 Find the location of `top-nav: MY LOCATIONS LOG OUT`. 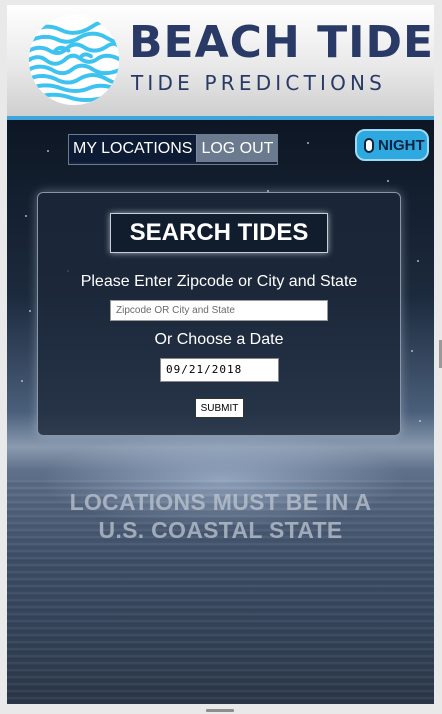

top-nav: MY LOCATIONS LOG OUT is located at coordinates (173, 149).